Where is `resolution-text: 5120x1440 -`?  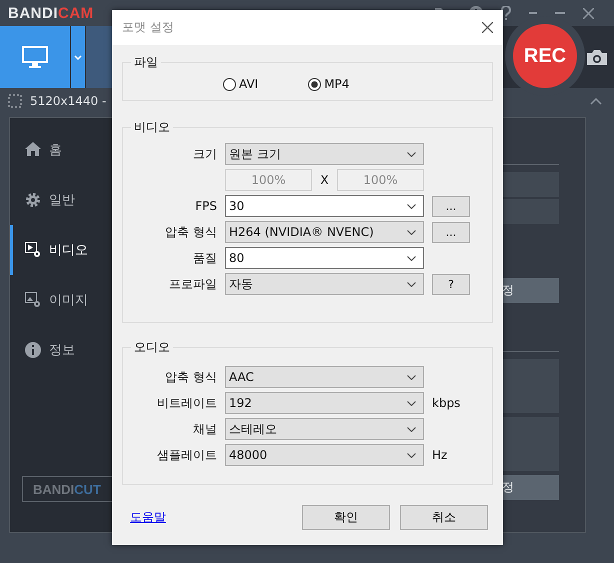
resolution-text: 5120x1440 - is located at coordinates (68, 101).